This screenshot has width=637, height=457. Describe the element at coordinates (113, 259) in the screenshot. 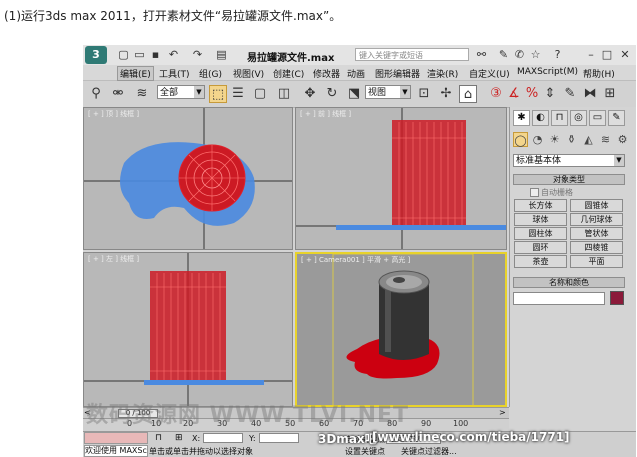

I see `viewport-left-label: [ + ] 左 ] 线框 ]` at that location.